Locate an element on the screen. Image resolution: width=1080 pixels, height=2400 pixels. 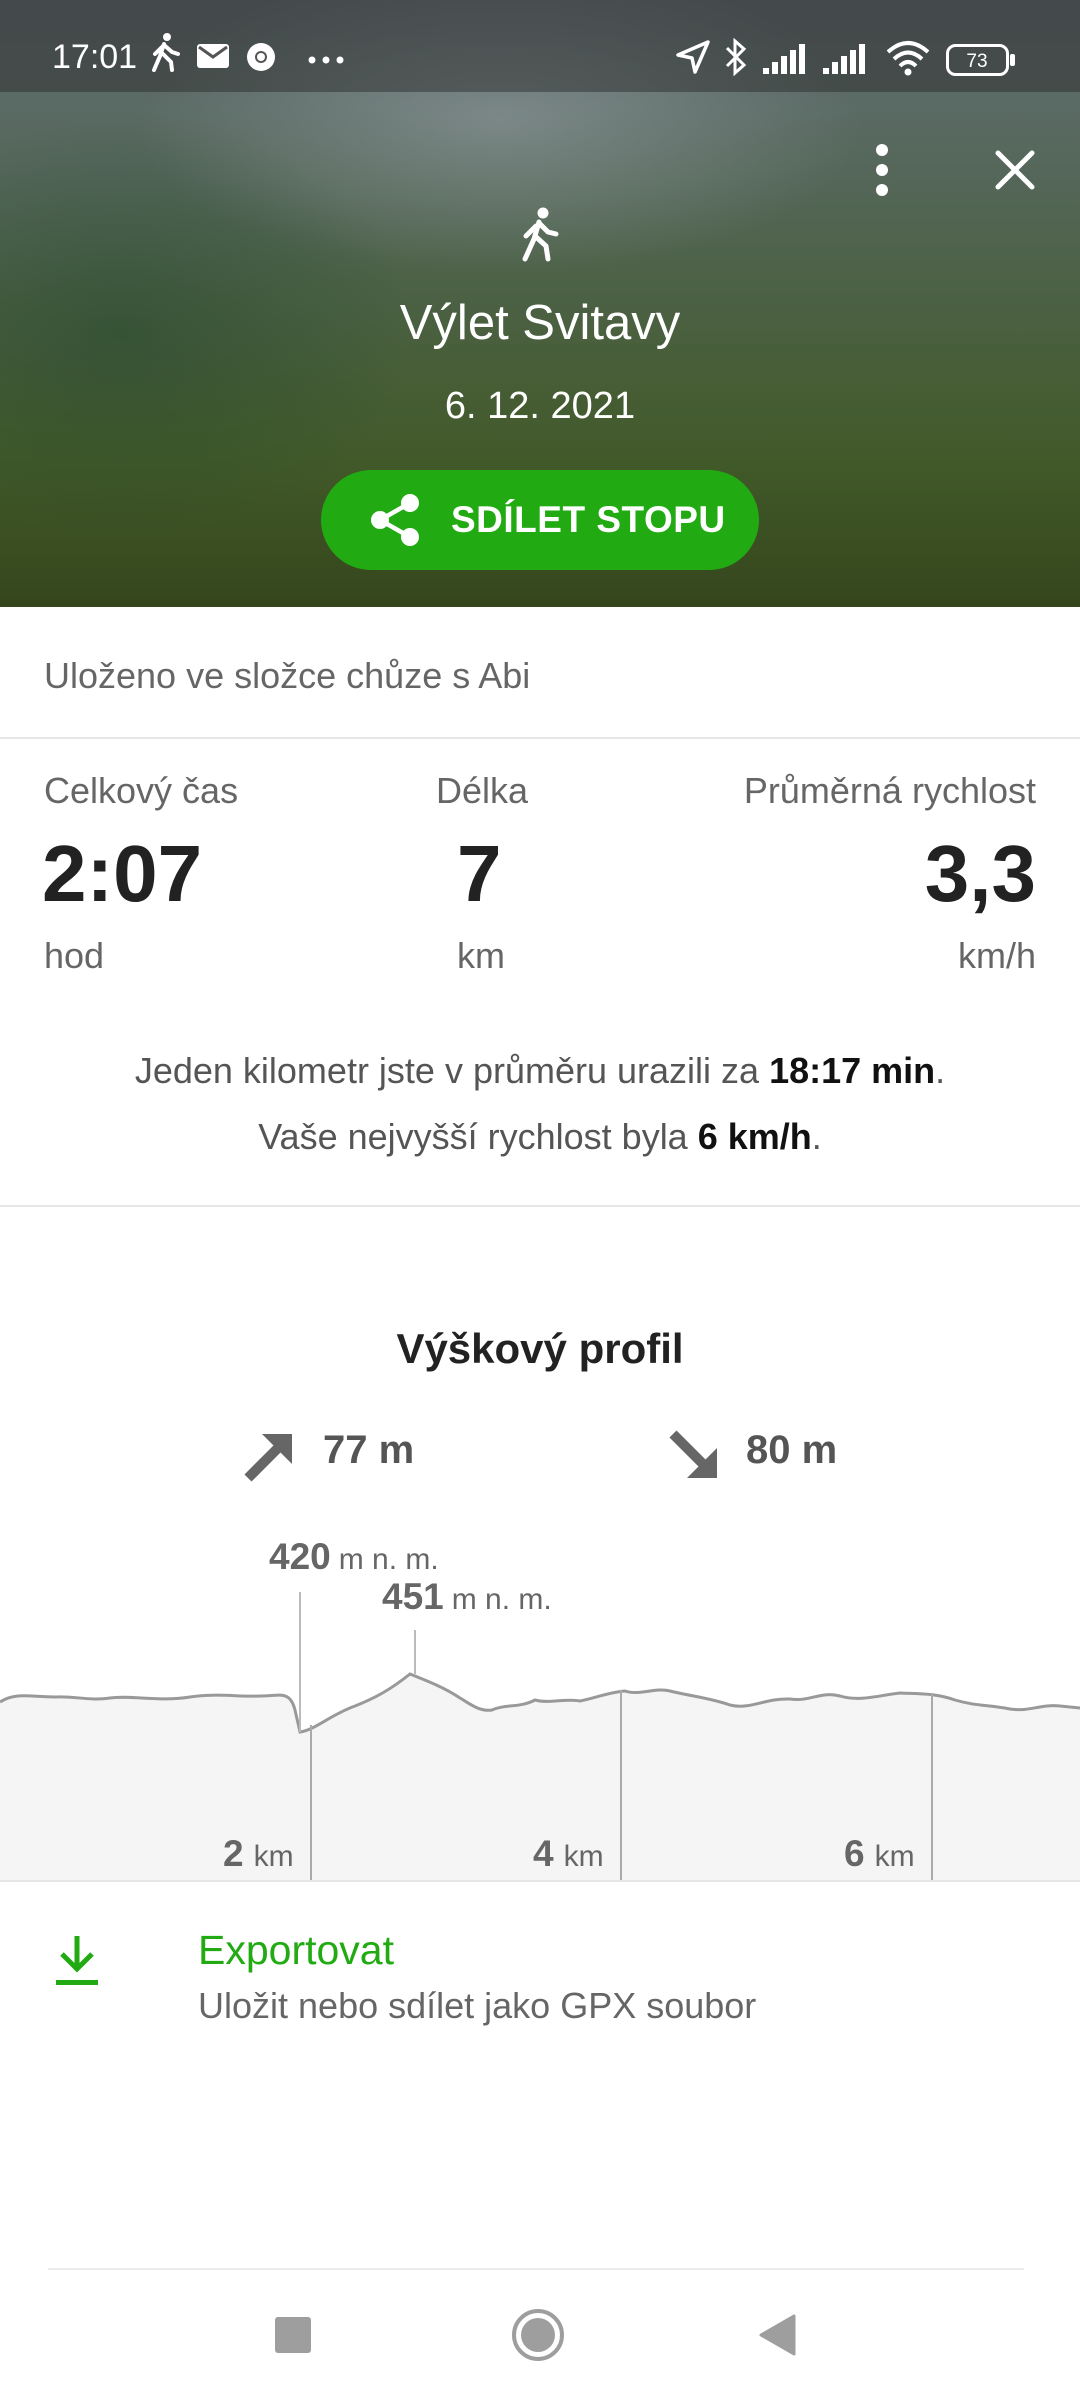
nav-divider is located at coordinates (536, 2269).